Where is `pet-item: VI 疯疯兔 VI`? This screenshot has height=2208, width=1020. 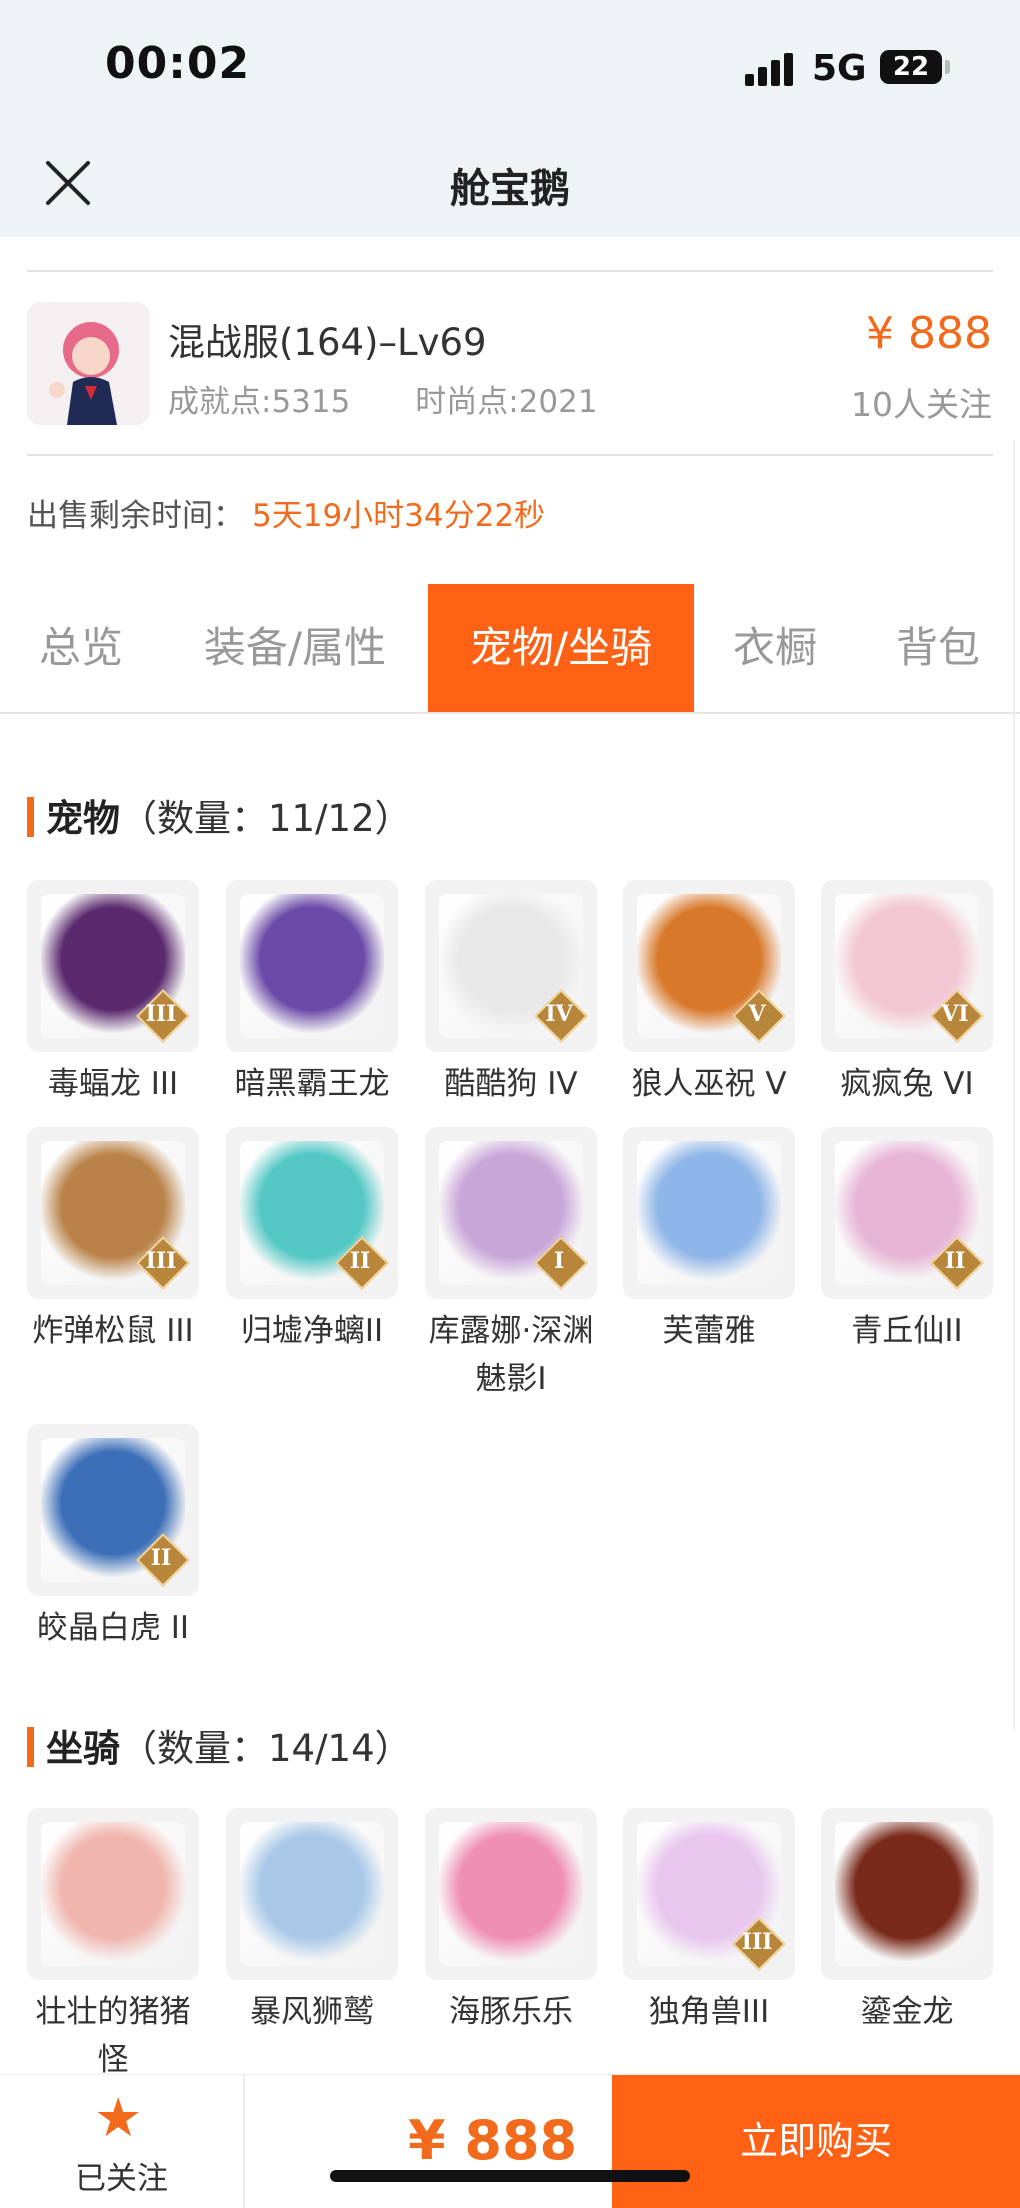
pet-item: VI 疯疯兔 VI is located at coordinates (907, 994).